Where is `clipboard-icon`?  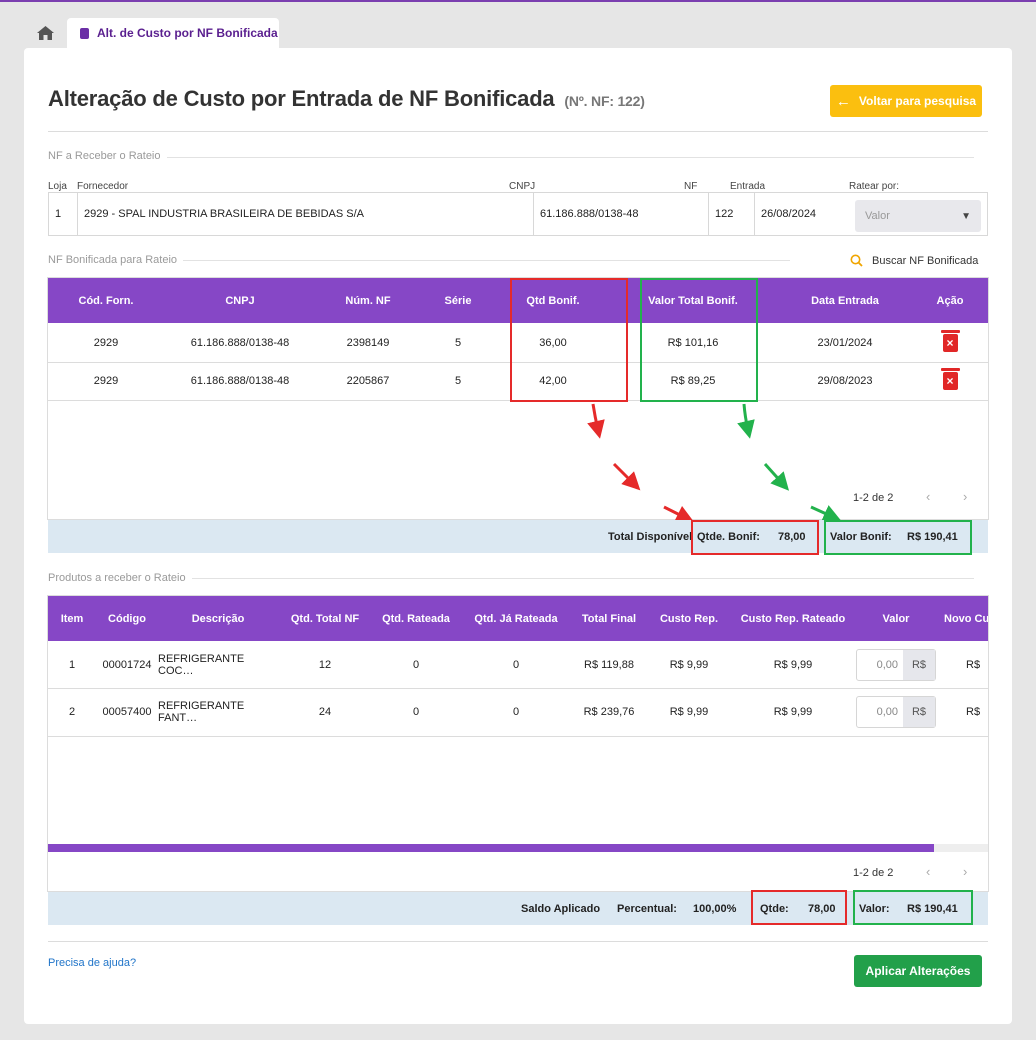 clipboard-icon is located at coordinates (84, 33).